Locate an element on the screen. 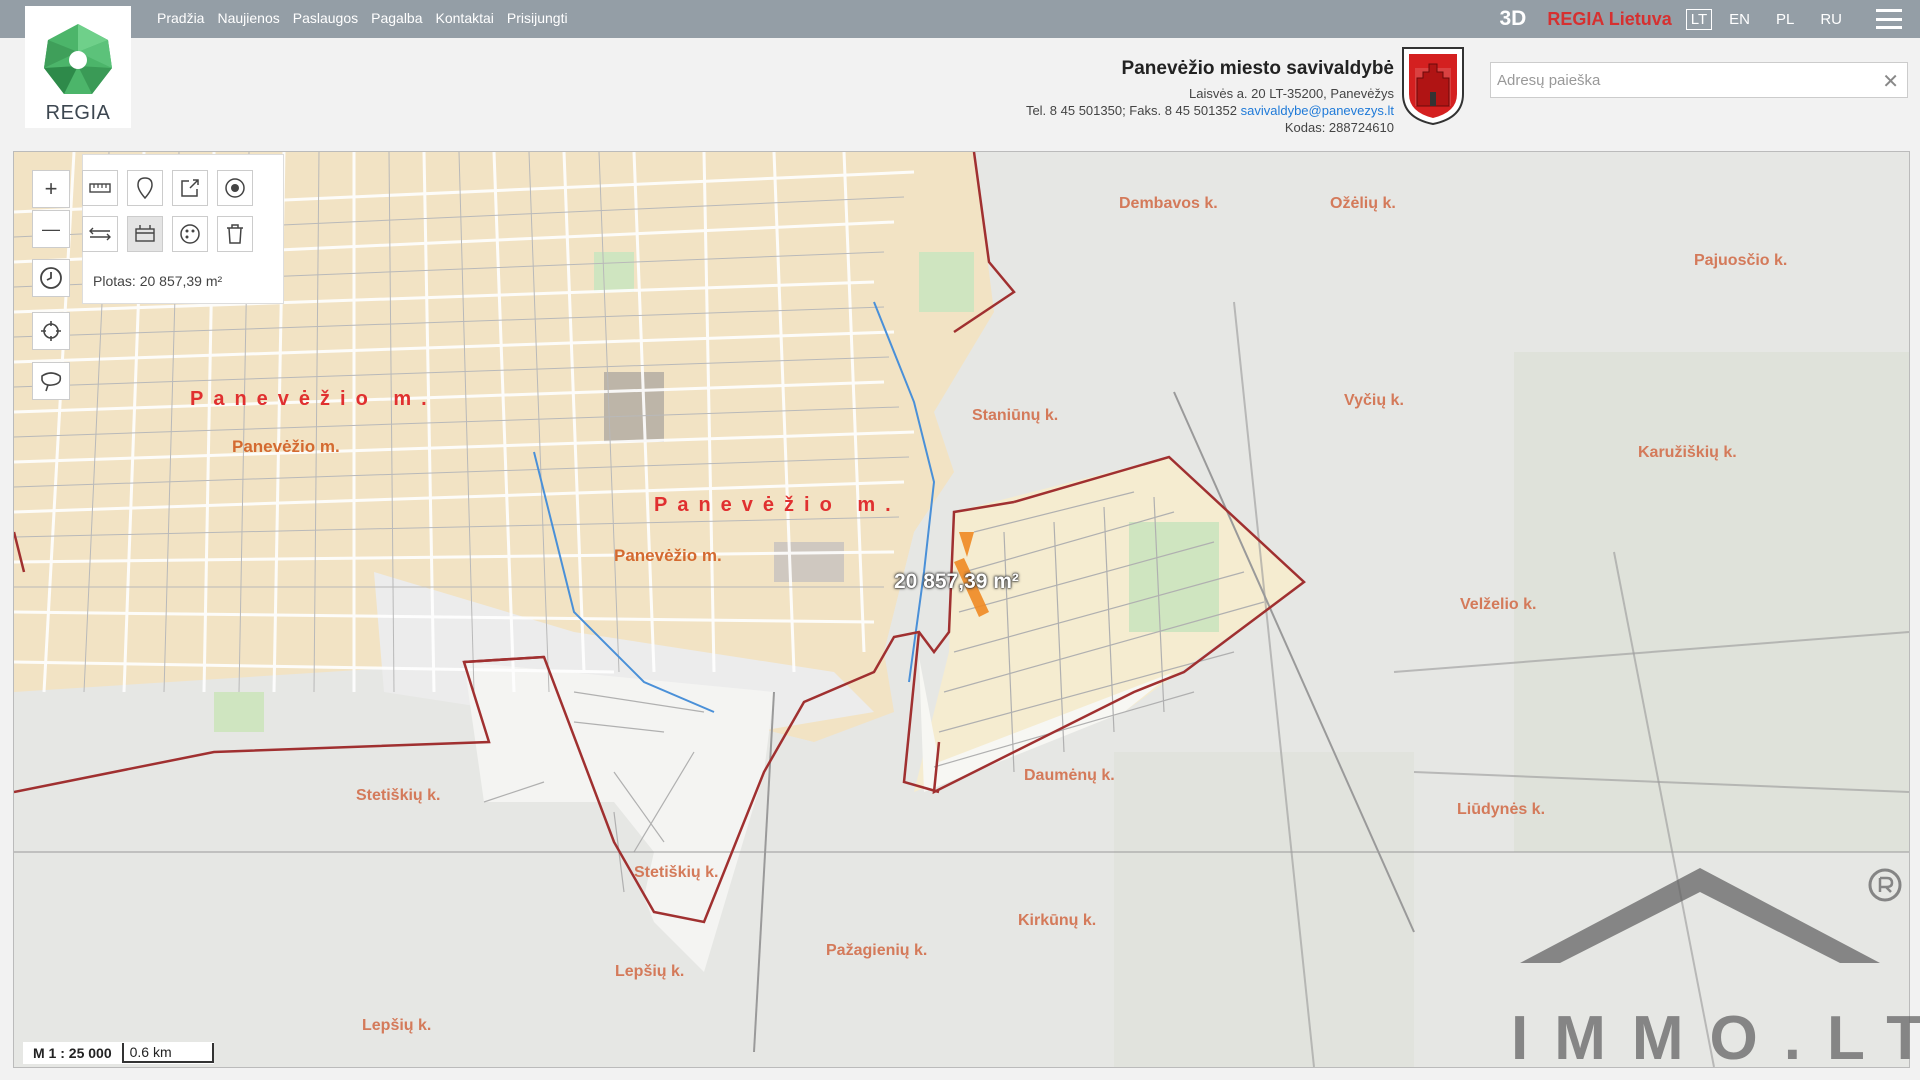 Image resolution: width=1920 pixels, height=1080 pixels. regia-logo: REGIA is located at coordinates (78, 67).